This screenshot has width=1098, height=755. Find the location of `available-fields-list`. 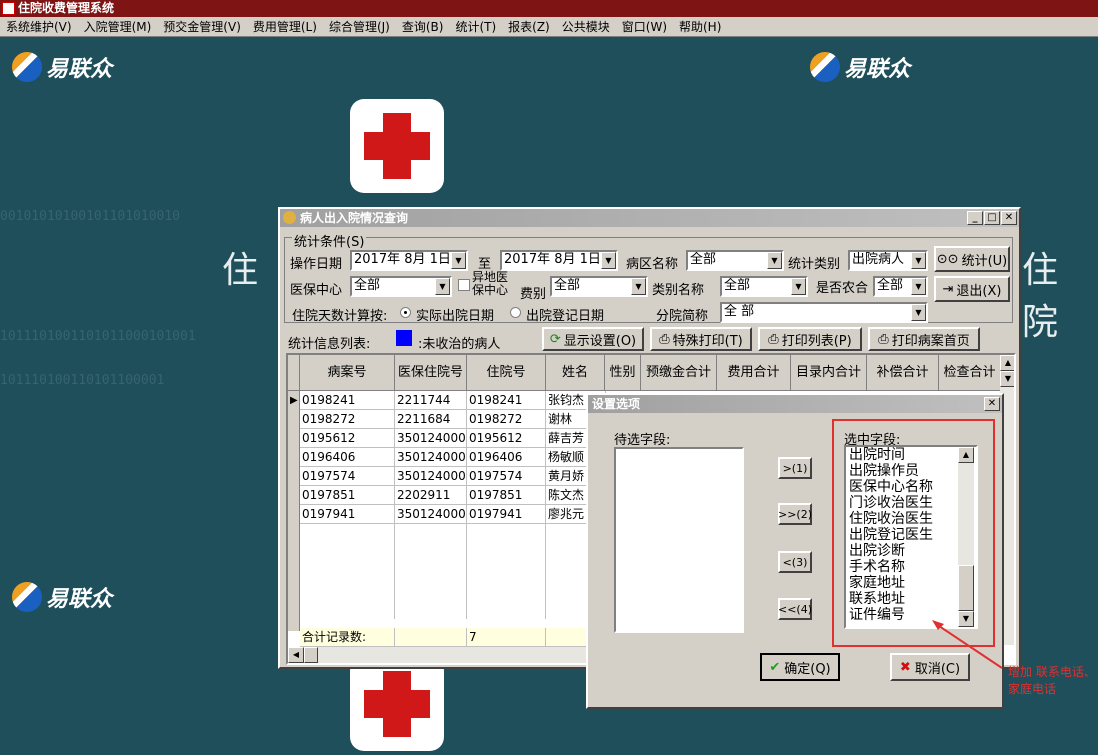

available-fields-list is located at coordinates (679, 540).